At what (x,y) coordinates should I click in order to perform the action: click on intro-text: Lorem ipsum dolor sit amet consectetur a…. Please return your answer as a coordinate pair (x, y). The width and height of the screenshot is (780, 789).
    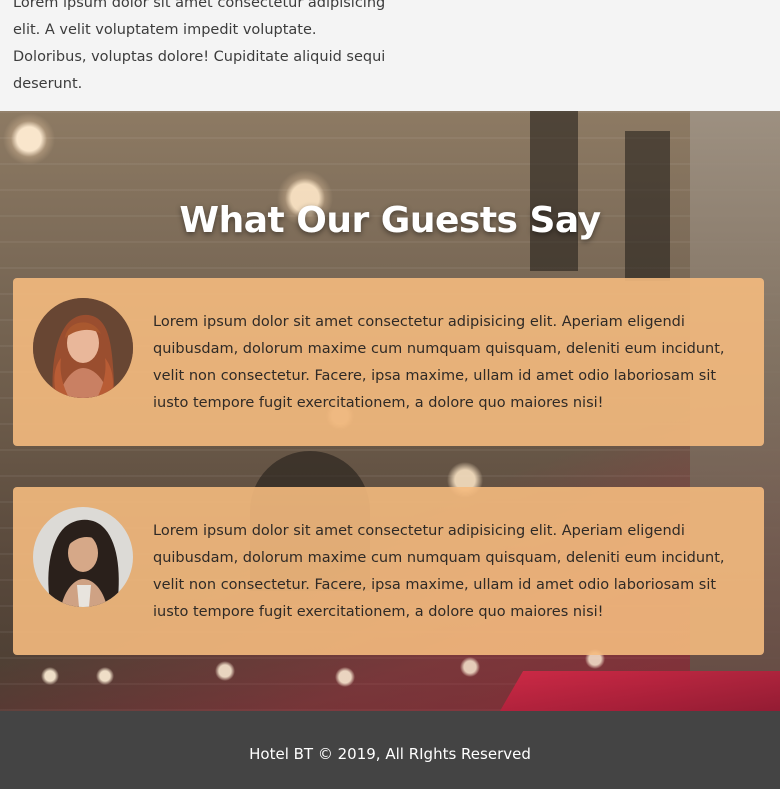
    Looking at the image, I should click on (199, 46).